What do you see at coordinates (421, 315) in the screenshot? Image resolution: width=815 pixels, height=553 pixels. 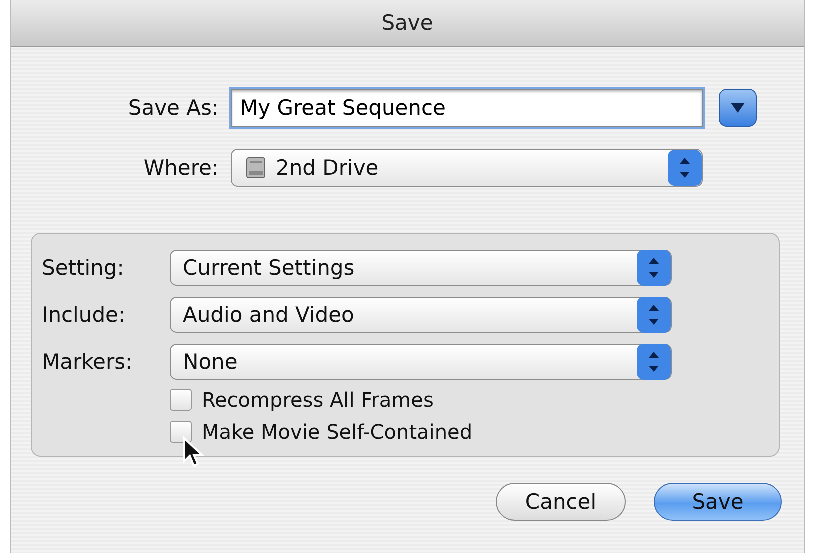 I see `option-popup: Audio and Video` at bounding box center [421, 315].